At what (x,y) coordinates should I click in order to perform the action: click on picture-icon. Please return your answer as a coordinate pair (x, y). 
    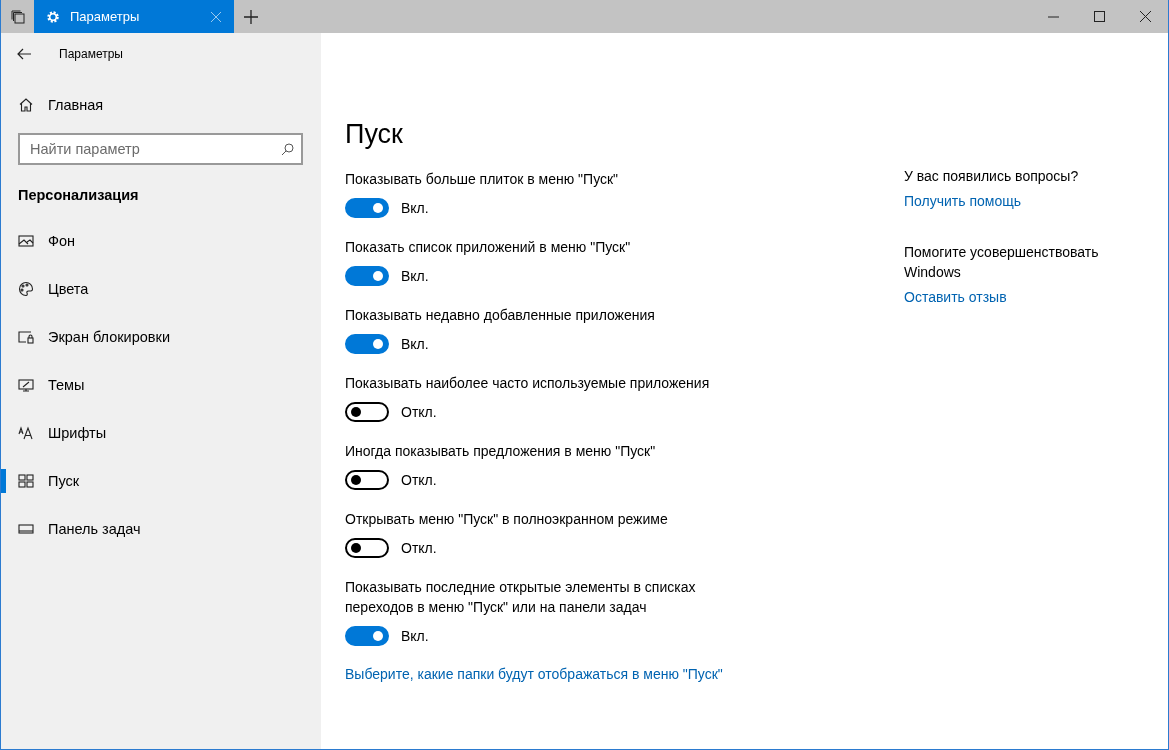
    Looking at the image, I should click on (26, 241).